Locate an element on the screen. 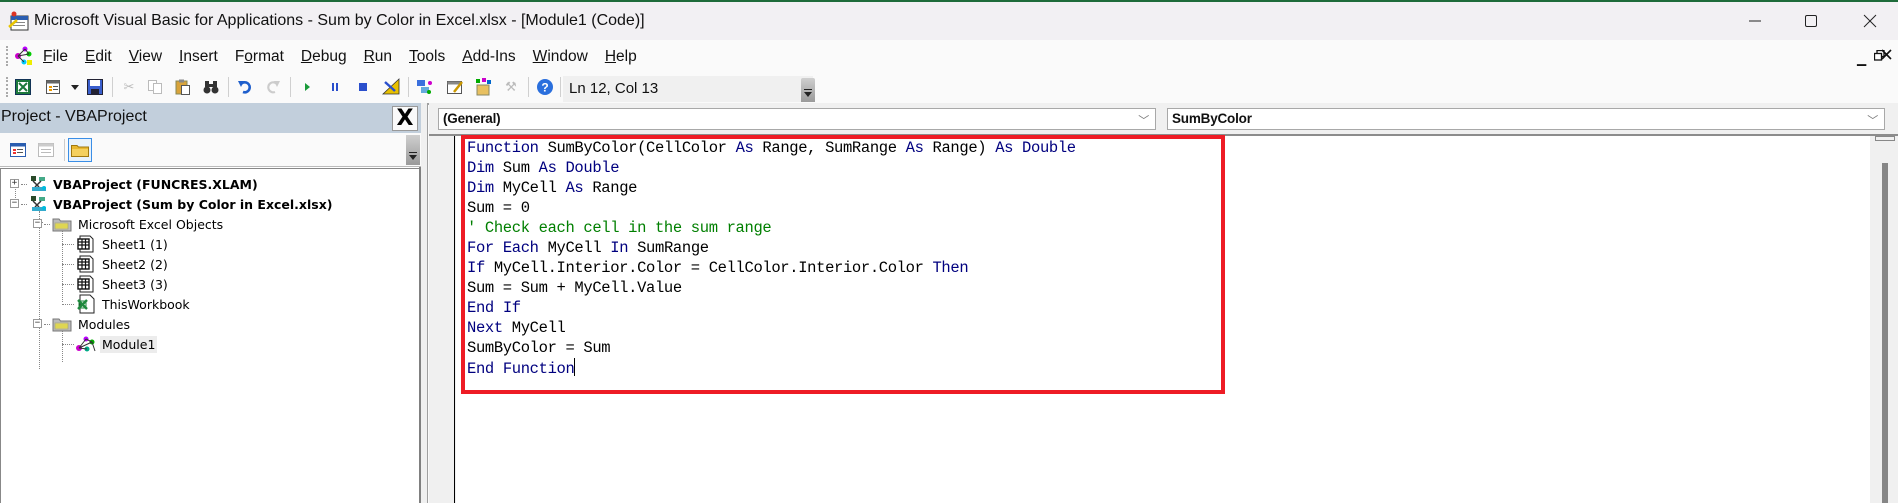  redo-button is located at coordinates (273, 87).